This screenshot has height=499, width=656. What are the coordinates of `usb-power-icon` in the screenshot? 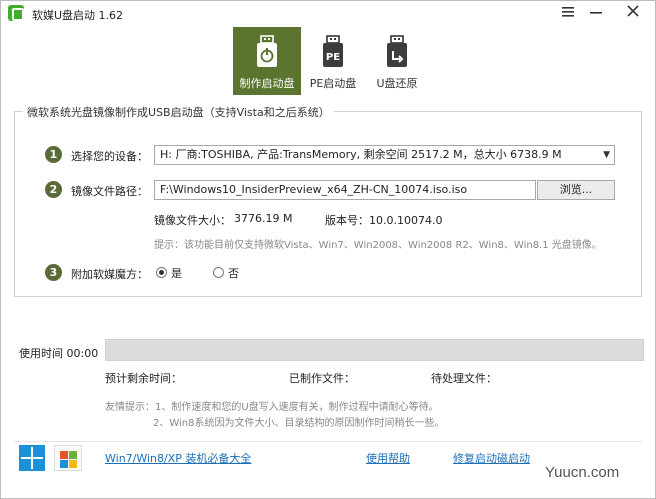 It's located at (267, 52).